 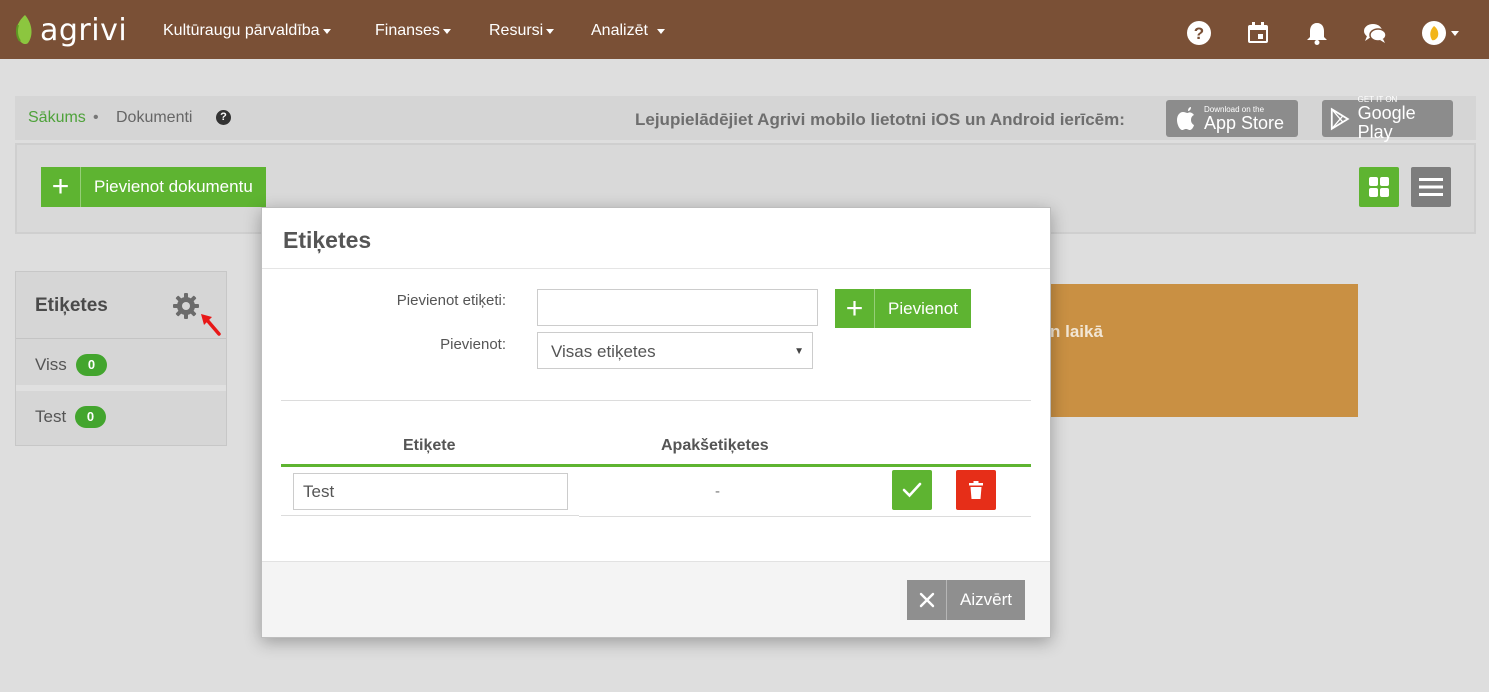 I want to click on apple-icon, so click(x=1185, y=118).